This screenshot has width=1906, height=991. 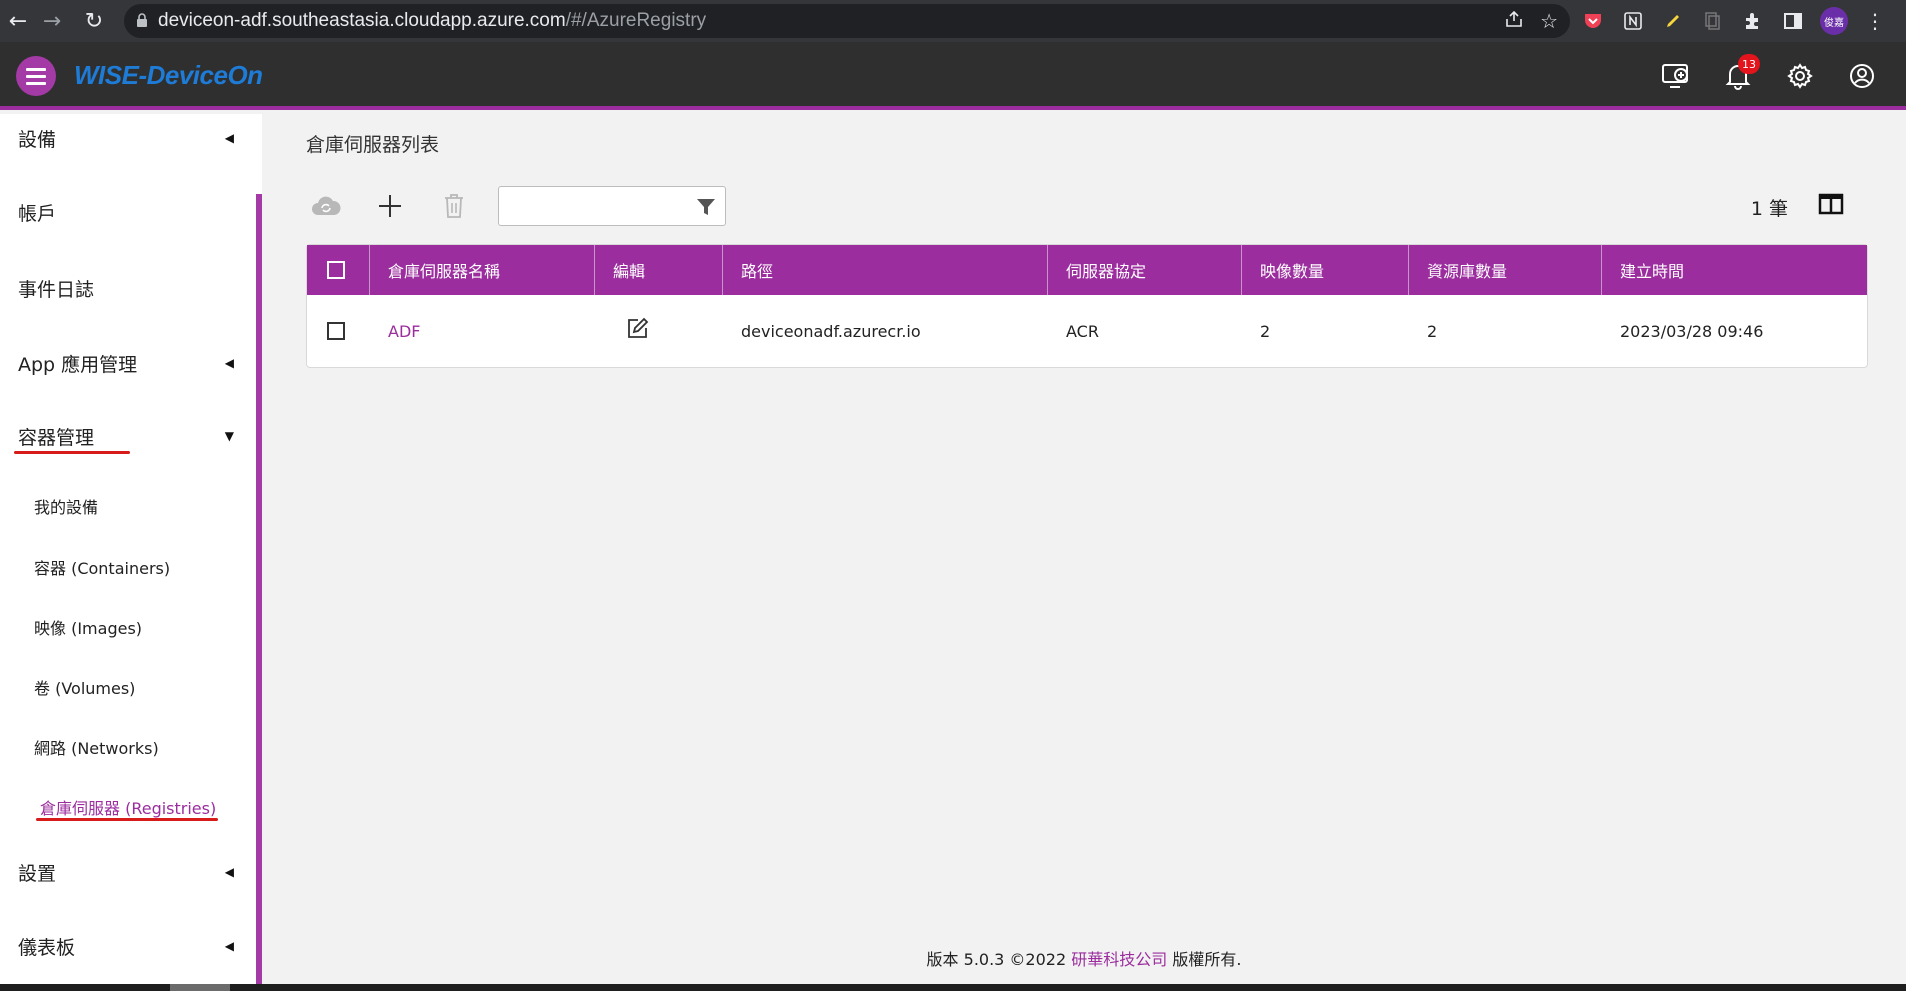 What do you see at coordinates (482, 331) in the screenshot?
I see `registry-name-cell: ADF` at bounding box center [482, 331].